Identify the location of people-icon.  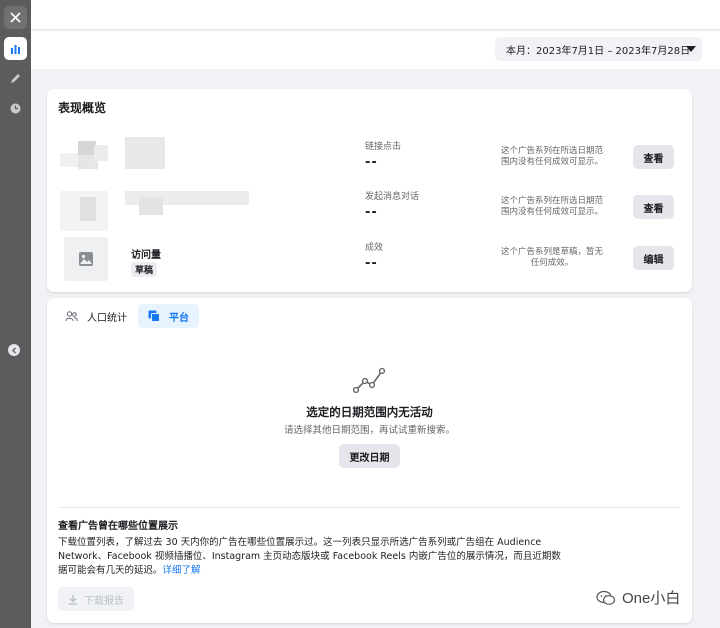
(71, 316).